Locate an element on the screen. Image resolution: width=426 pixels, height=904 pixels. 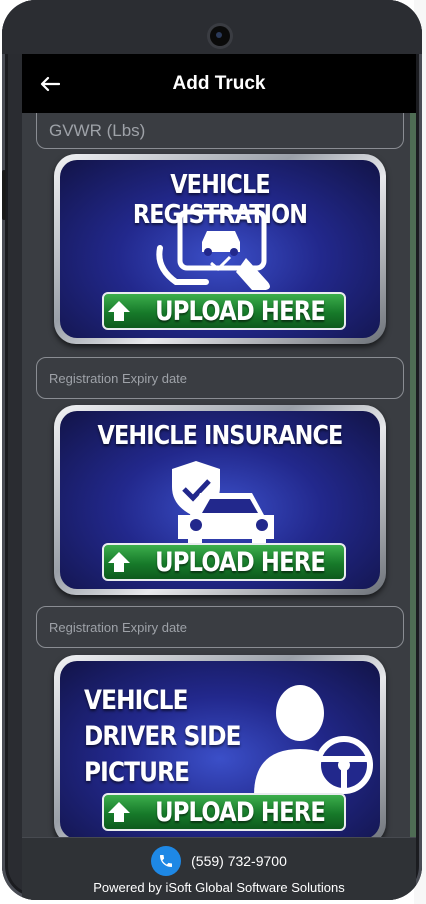
back-button is located at coordinates (50, 84).